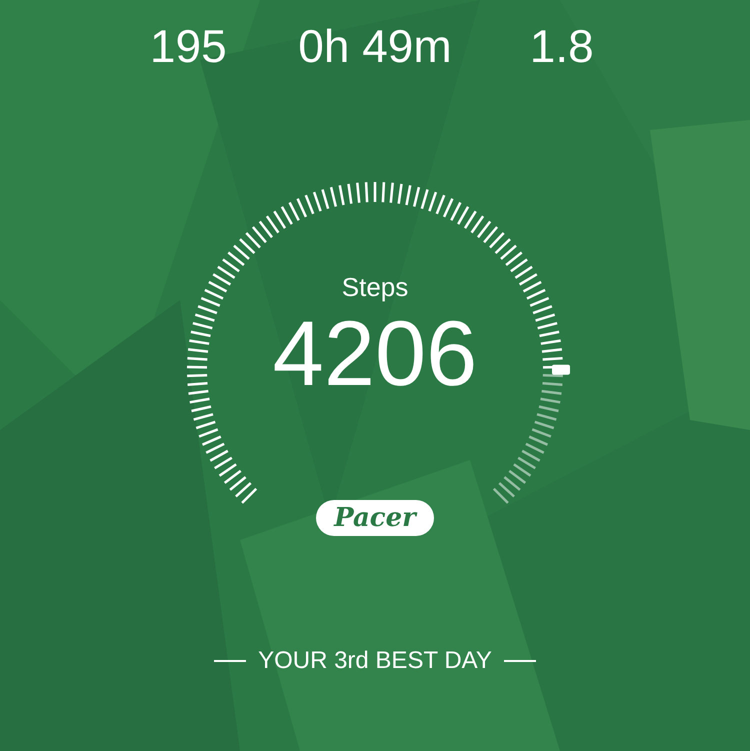  What do you see at coordinates (561, 369) in the screenshot?
I see `progress-marker` at bounding box center [561, 369].